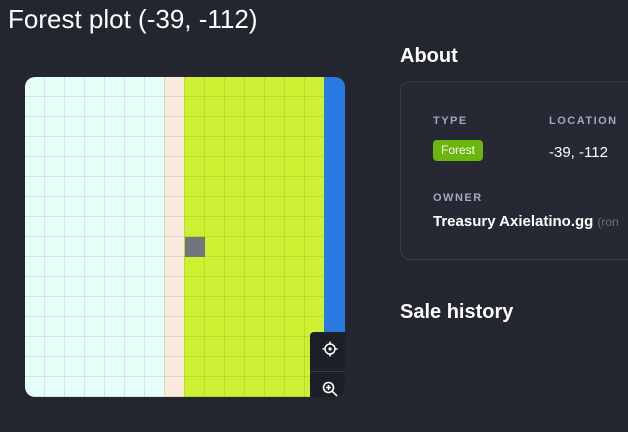 The image size is (628, 432). What do you see at coordinates (458, 150) in the screenshot?
I see `type-badge: Forest` at bounding box center [458, 150].